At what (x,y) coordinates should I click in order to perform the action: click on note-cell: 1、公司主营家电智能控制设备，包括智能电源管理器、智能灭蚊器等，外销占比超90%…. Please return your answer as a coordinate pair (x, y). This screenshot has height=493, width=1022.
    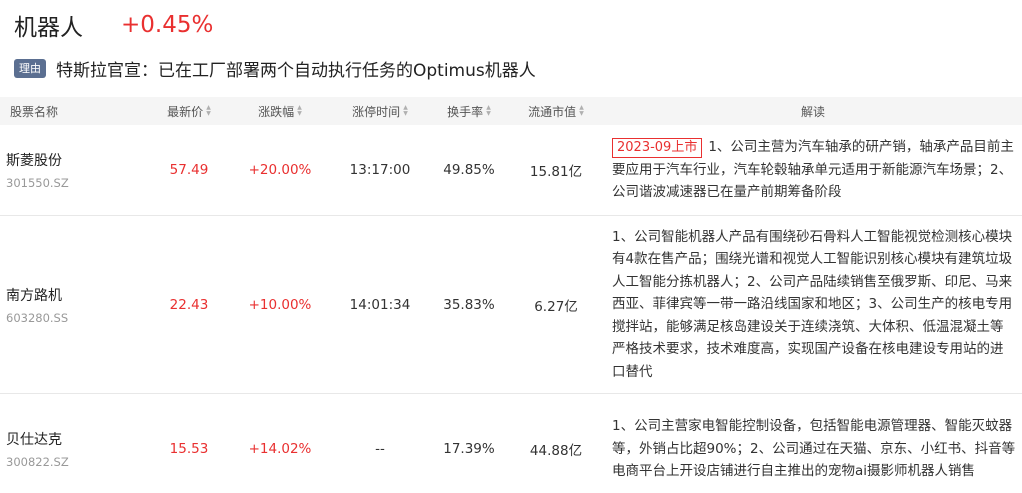
    Looking at the image, I should click on (813, 443).